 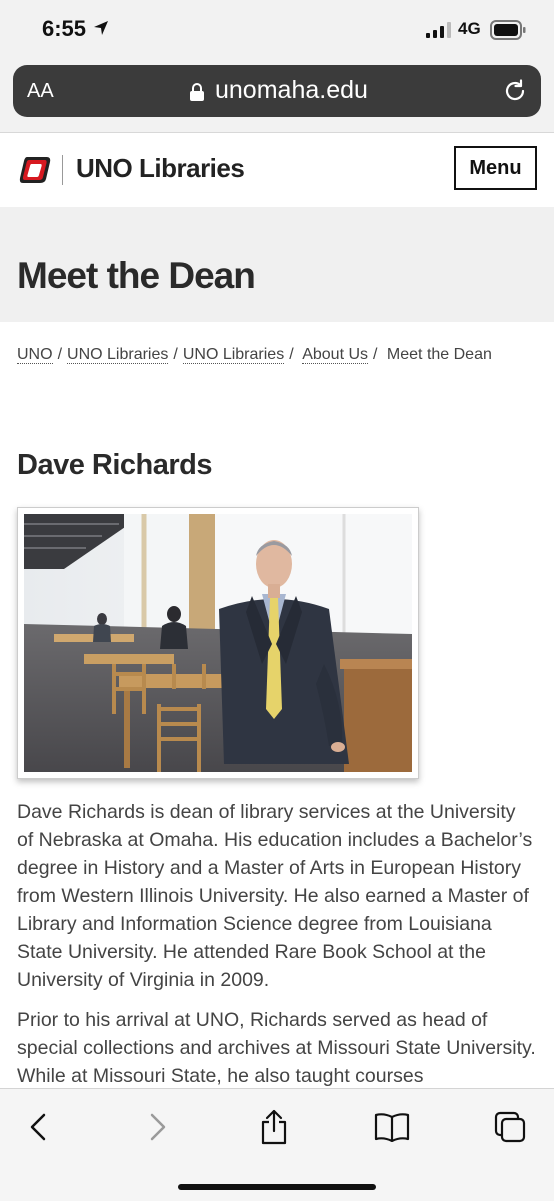 What do you see at coordinates (439, 354) in the screenshot?
I see `breadcrumb-current: Meet the Dean` at bounding box center [439, 354].